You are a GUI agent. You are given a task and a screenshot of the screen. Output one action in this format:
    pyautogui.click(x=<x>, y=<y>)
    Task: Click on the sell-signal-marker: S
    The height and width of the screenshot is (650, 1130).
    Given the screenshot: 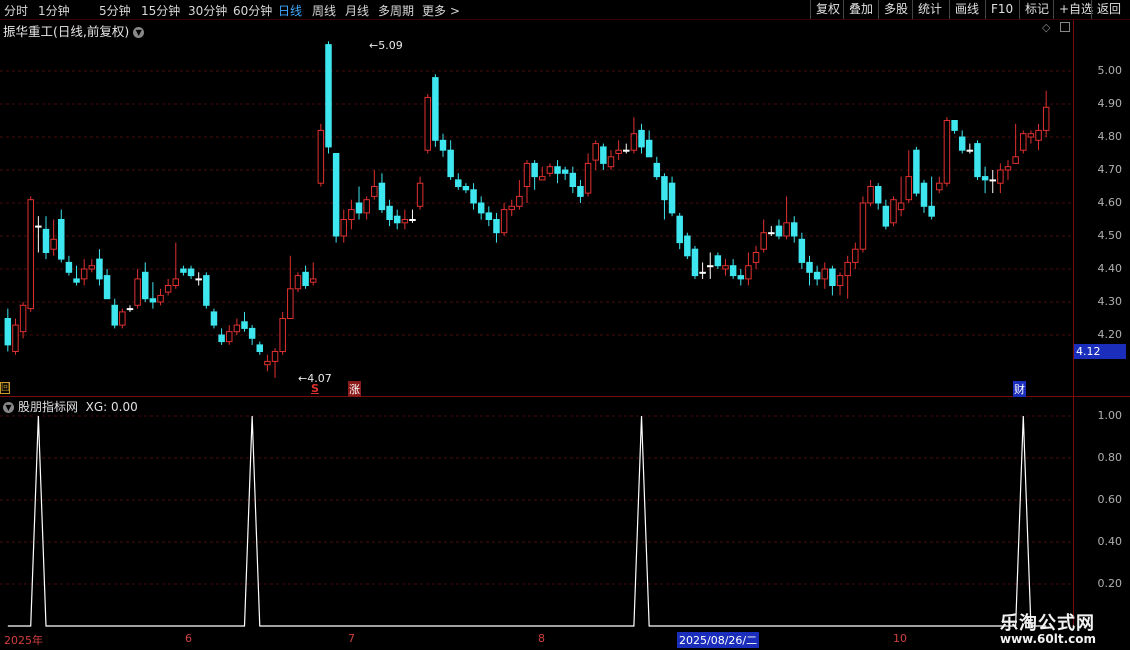 What is the action you would take?
    pyautogui.click(x=315, y=388)
    